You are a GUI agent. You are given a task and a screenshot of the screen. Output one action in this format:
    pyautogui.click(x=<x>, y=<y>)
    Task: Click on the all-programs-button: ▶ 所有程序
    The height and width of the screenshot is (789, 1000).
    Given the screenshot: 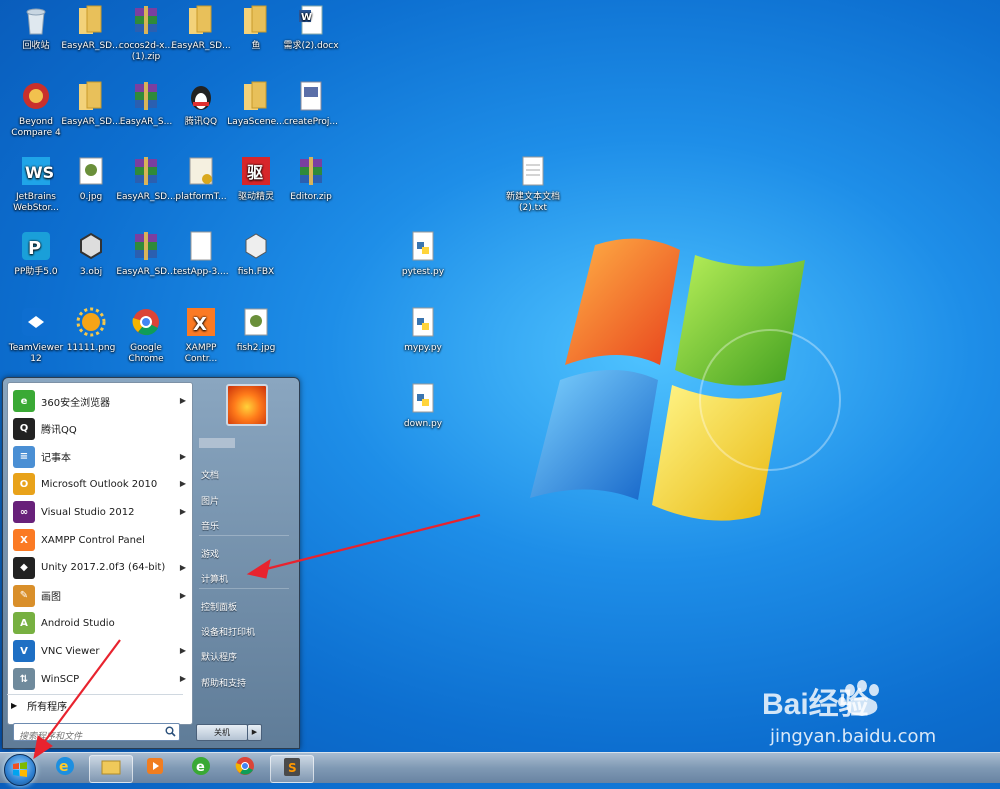 What is the action you would take?
    pyautogui.click(x=95, y=704)
    